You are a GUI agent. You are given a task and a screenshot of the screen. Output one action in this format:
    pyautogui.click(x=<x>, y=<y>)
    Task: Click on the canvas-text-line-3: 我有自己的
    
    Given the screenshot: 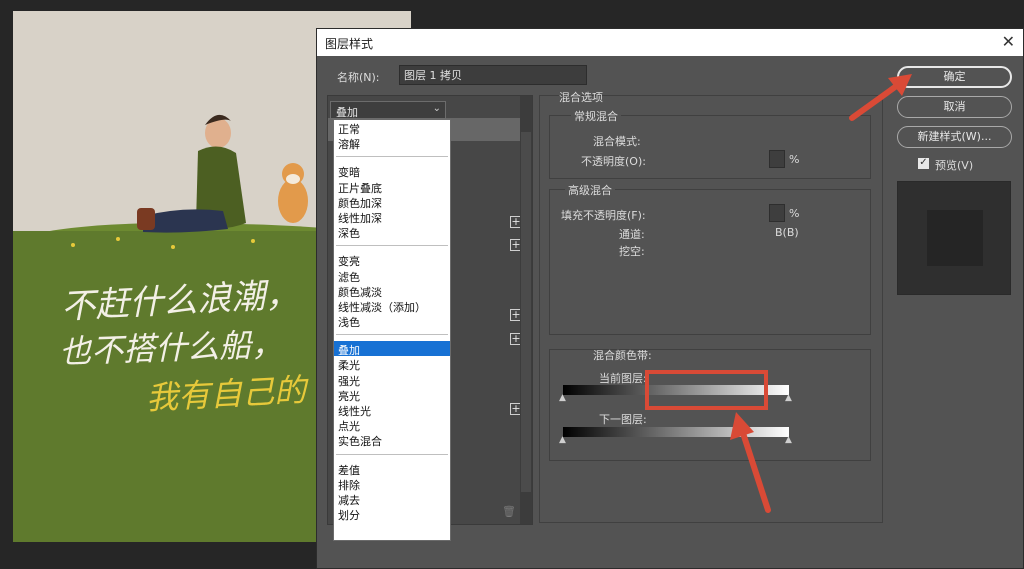 What is the action you would take?
    pyautogui.click(x=226, y=394)
    